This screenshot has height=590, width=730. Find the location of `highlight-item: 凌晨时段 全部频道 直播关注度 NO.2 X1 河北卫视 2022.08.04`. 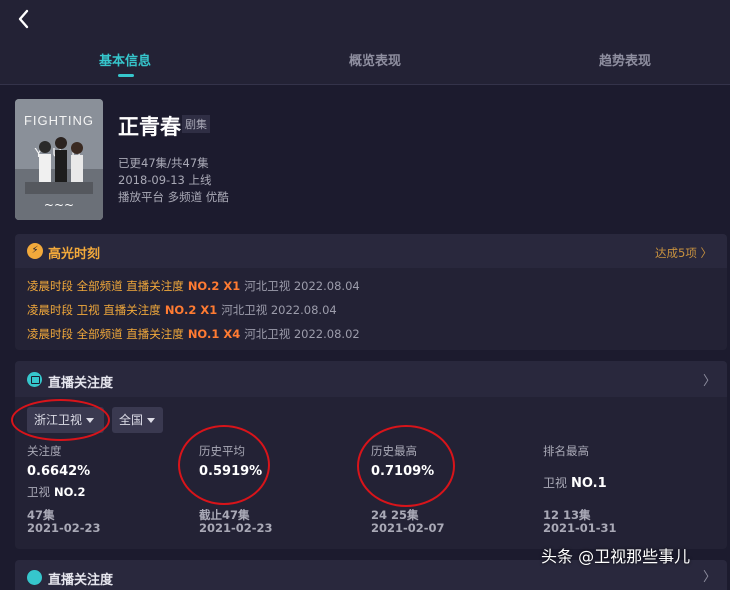

highlight-item: 凌晨时段 全部频道 直播关注度 NO.2 X1 河北卫视 2022.08.04 is located at coordinates (193, 286).